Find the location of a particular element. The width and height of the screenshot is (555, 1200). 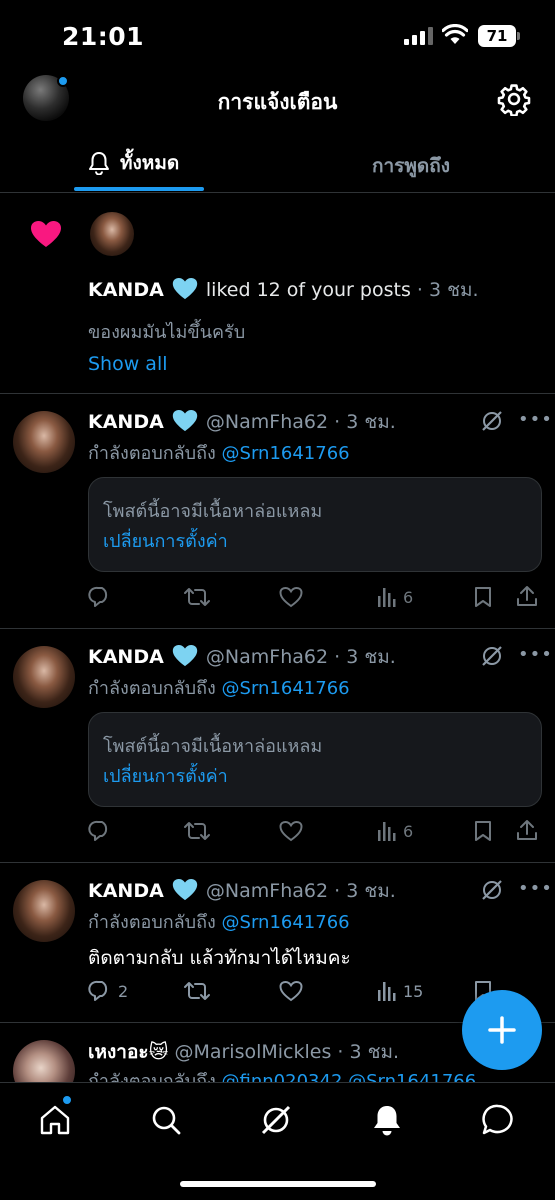

like-summary: KANDA liked 12 of your posts · 3 ชม. is located at coordinates (283, 290).